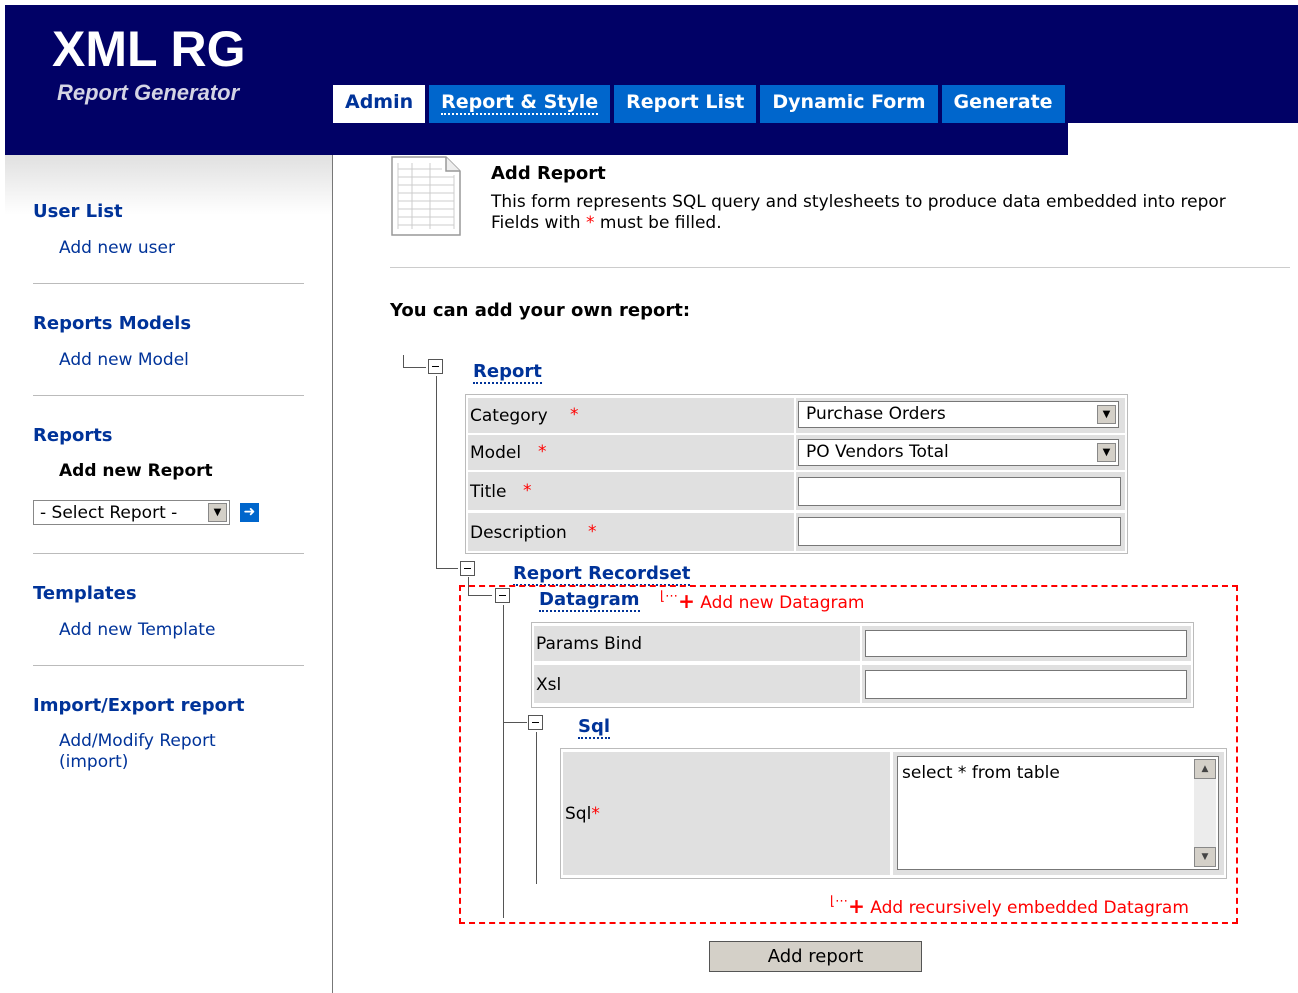 This screenshot has width=1298, height=993. I want to click on page-title: Add Report, so click(548, 173).